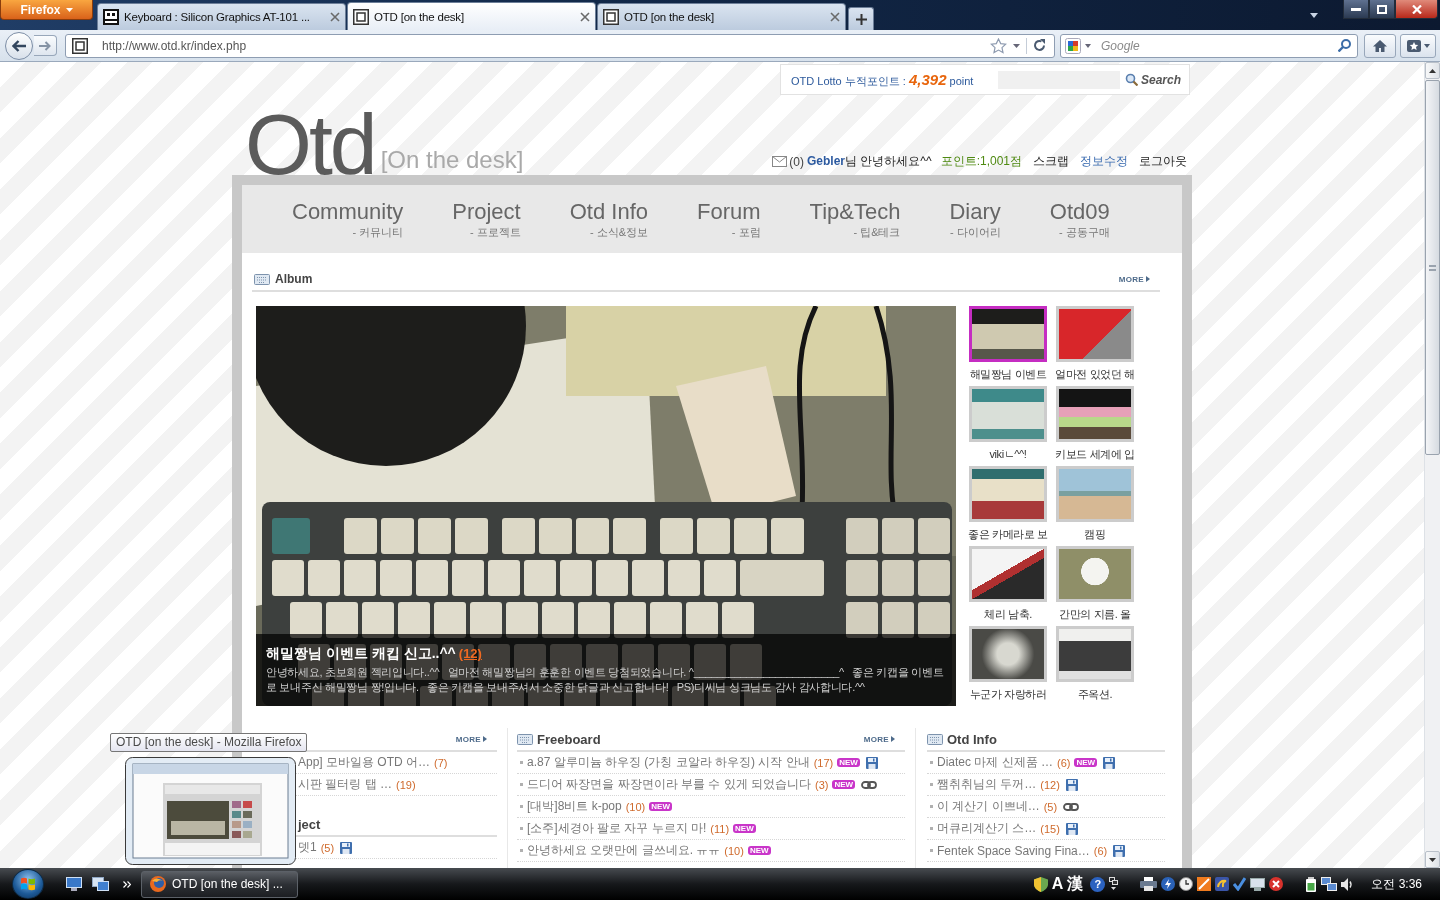  I want to click on thumbnail-caption: 주옥션., so click(1095, 694).